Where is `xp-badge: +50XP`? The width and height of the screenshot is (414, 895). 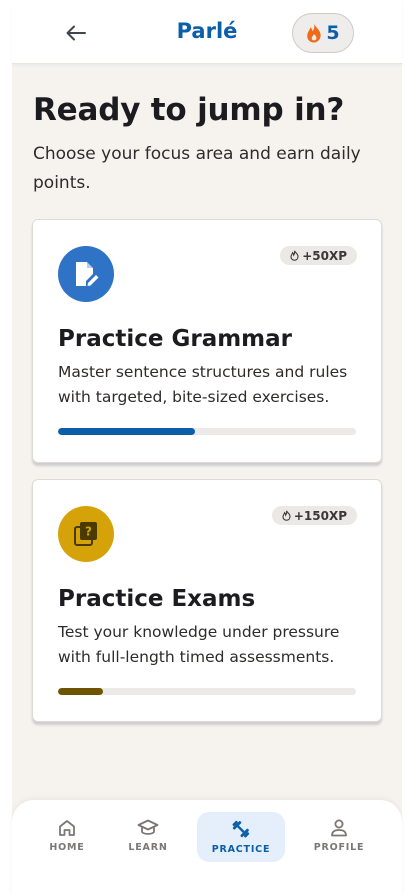 xp-badge: +50XP is located at coordinates (318, 255).